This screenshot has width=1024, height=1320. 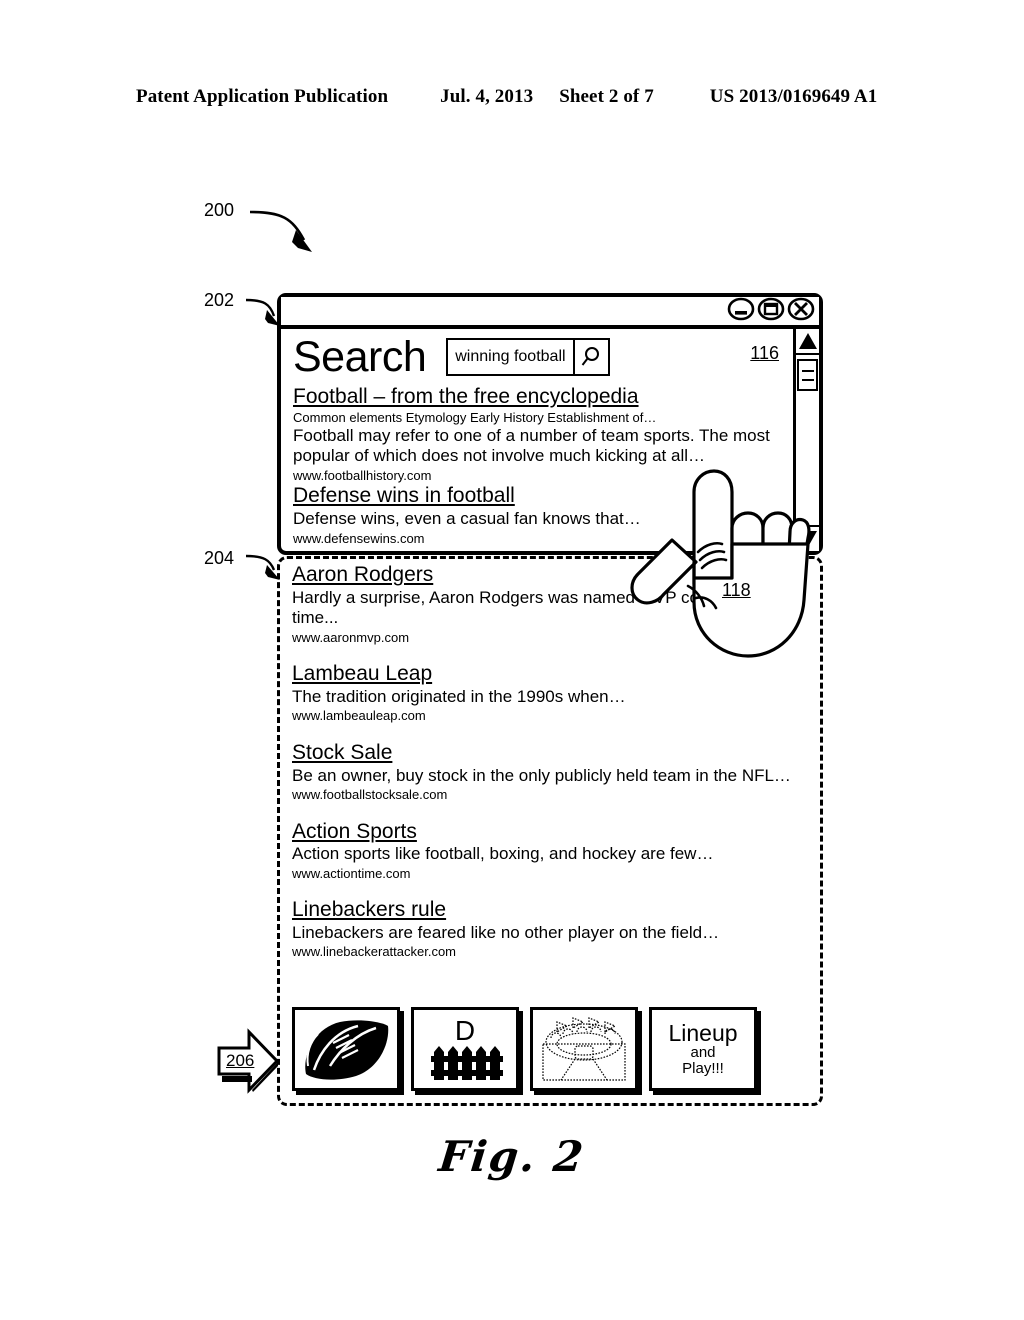 I want to click on thumbnail-strip: D Lineup and Play!!!, so click(x=524, y=1049).